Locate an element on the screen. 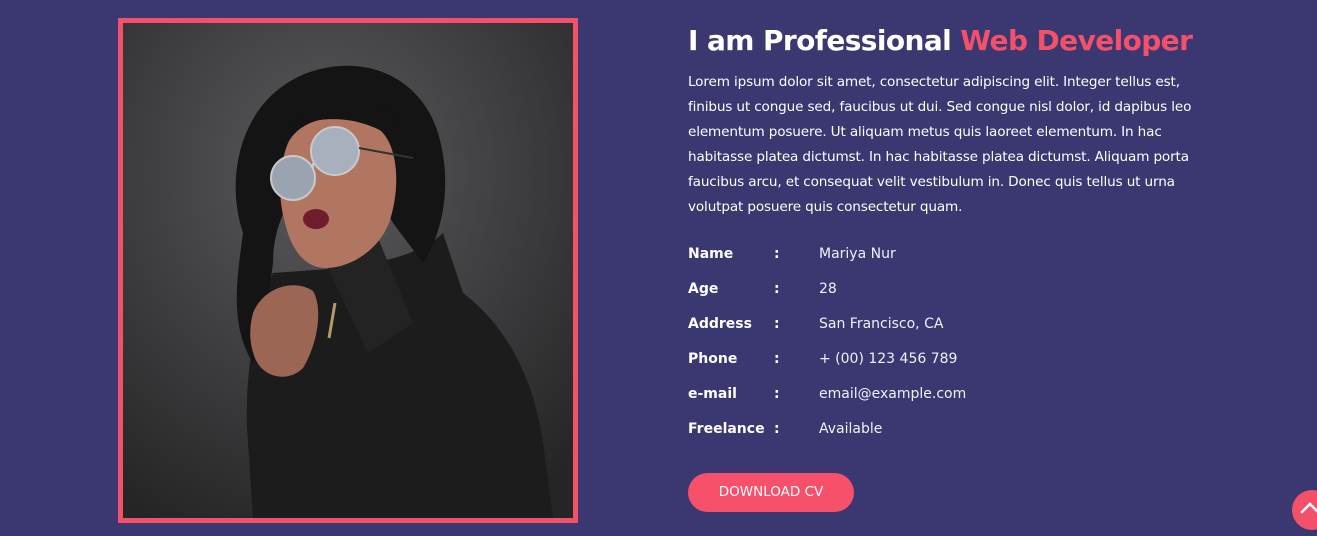 Image resolution: width=1317 pixels, height=536 pixels. page-title: I am Professional Web Developer is located at coordinates (968, 41).